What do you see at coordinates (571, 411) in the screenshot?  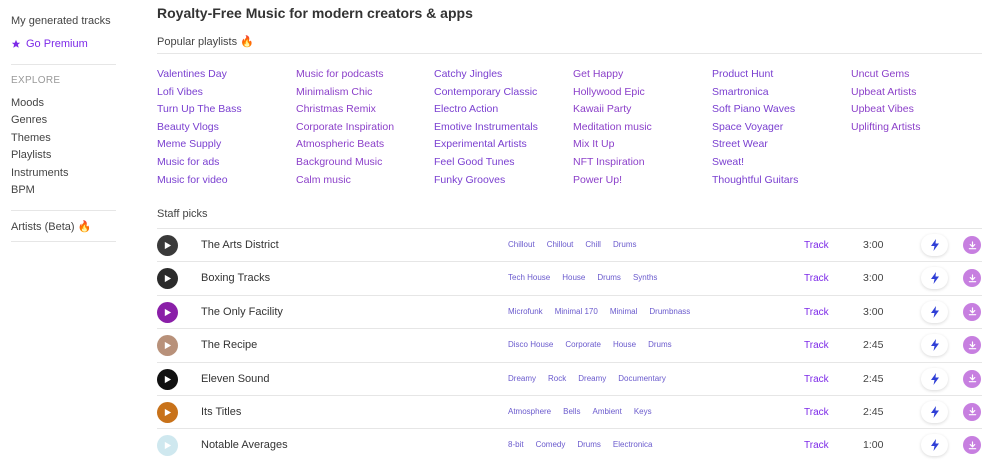 I see `track-tag: Bells` at bounding box center [571, 411].